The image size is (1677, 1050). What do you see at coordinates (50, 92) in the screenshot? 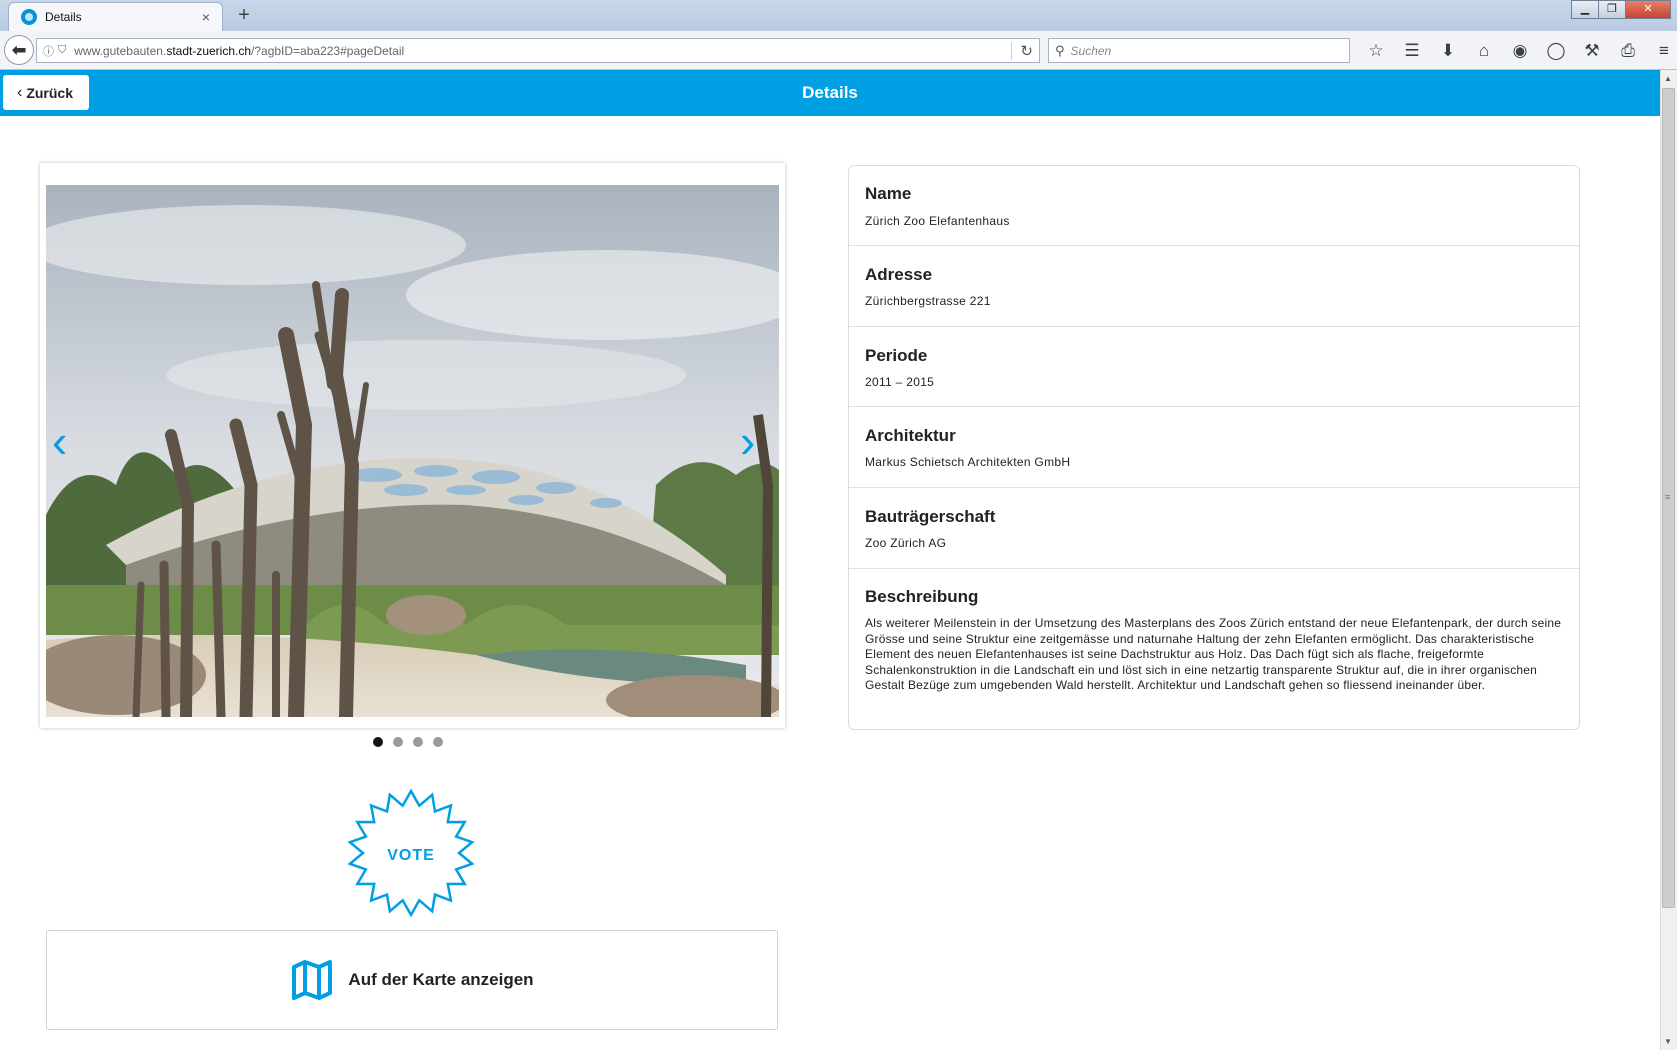
I see `back-button-label: Zurück` at bounding box center [50, 92].